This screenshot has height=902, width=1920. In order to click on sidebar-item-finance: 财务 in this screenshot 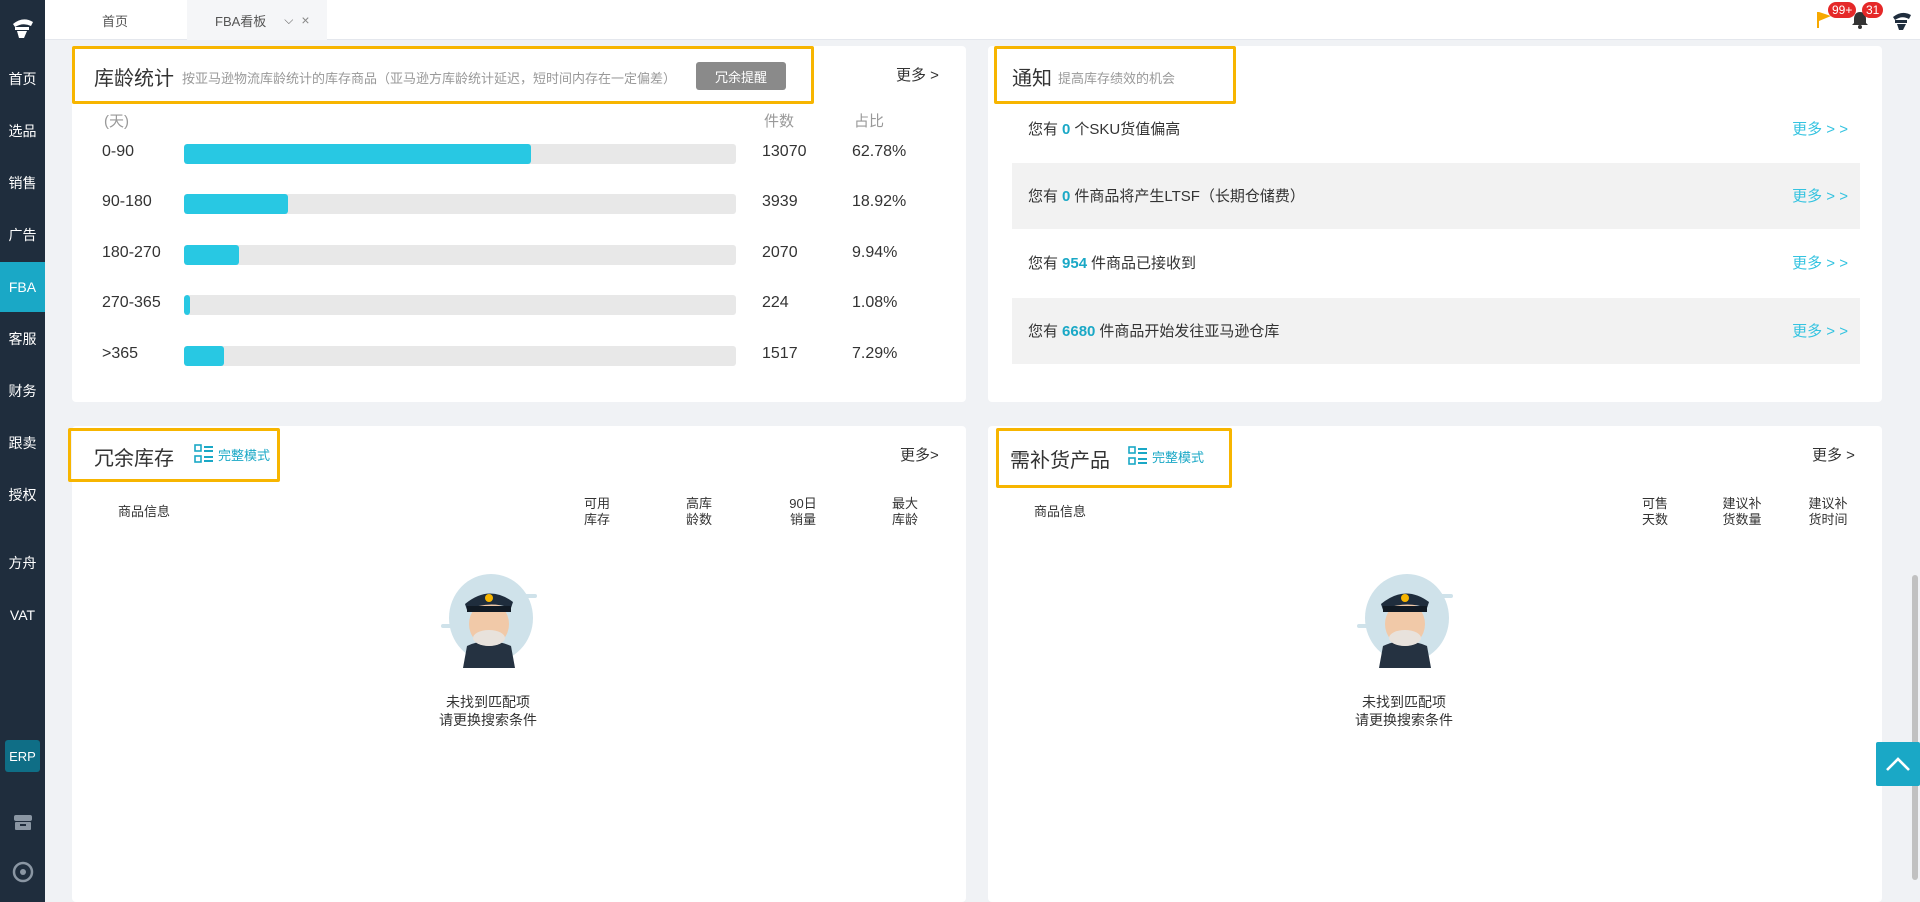, I will do `click(22, 391)`.